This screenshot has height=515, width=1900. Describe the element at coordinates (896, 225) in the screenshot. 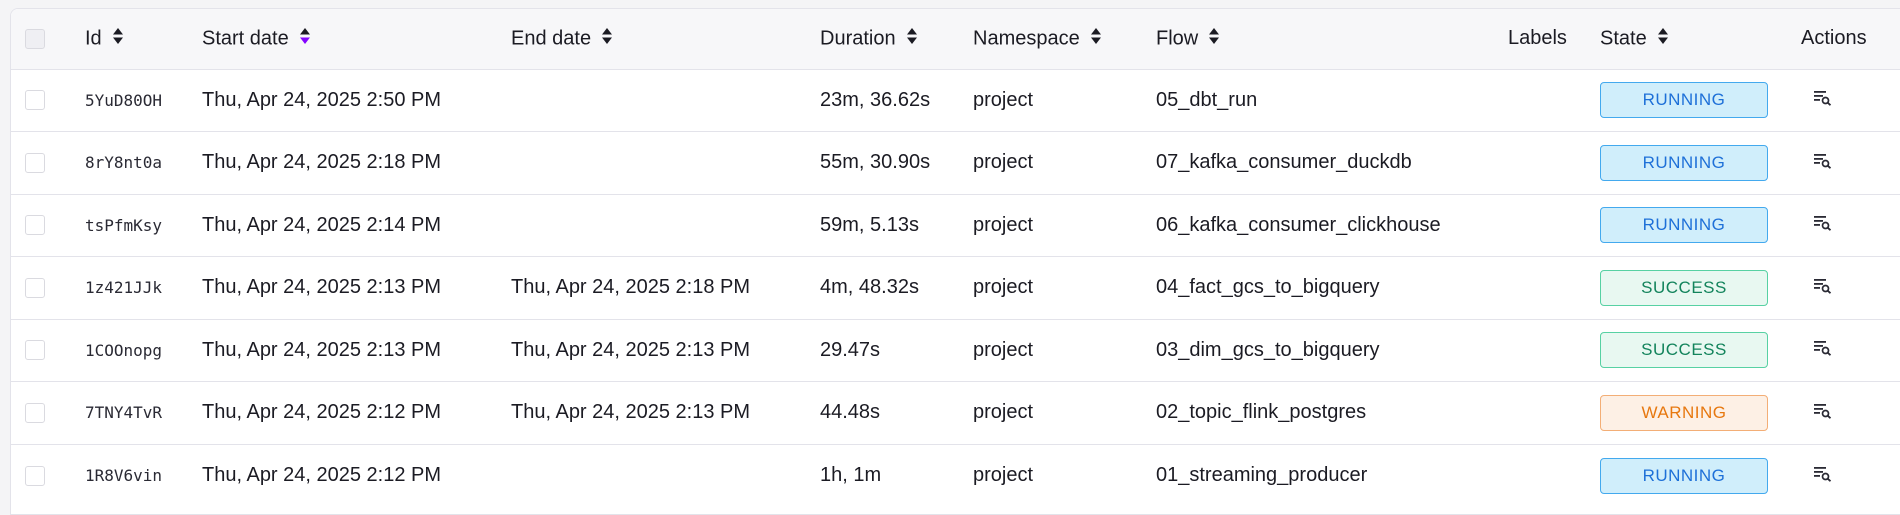

I see `duration: 59m, 5.13s` at that location.